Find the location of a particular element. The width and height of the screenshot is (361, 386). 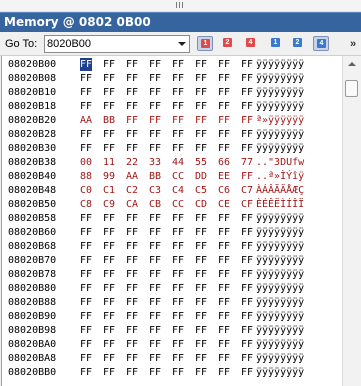

panel-grip-handle is located at coordinates (180, 6).